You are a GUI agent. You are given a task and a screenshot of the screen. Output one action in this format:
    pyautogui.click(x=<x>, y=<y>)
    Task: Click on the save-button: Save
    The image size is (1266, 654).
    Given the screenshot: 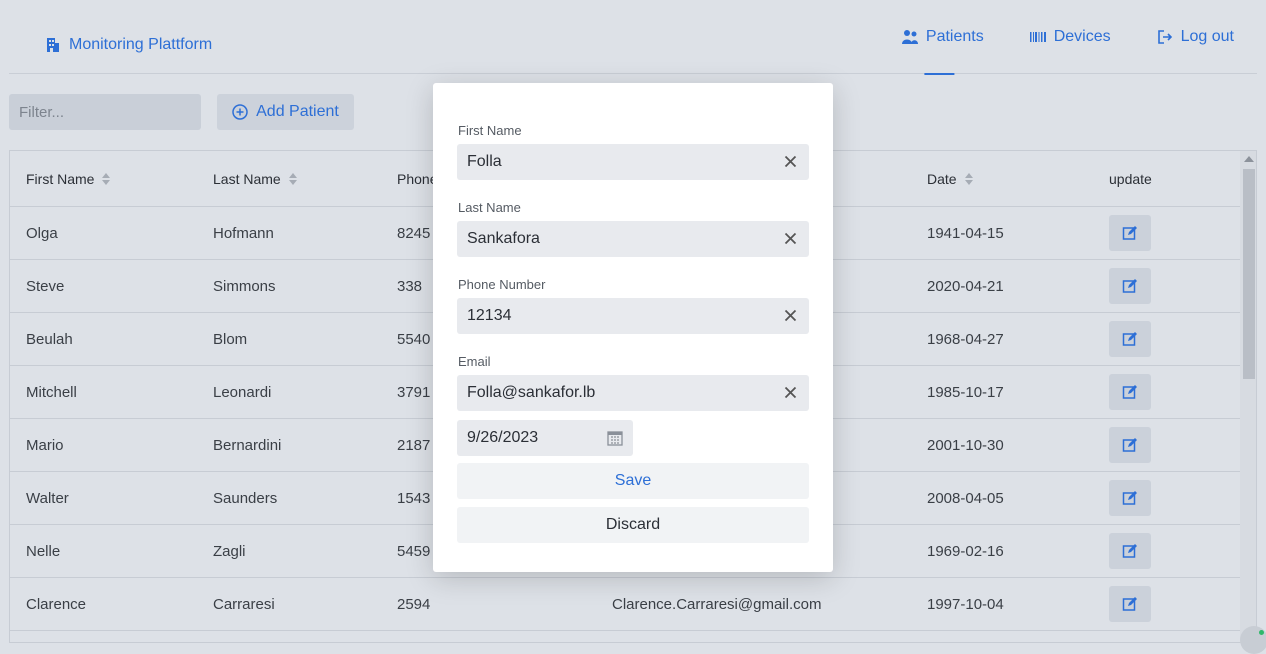 What is the action you would take?
    pyautogui.click(x=633, y=481)
    